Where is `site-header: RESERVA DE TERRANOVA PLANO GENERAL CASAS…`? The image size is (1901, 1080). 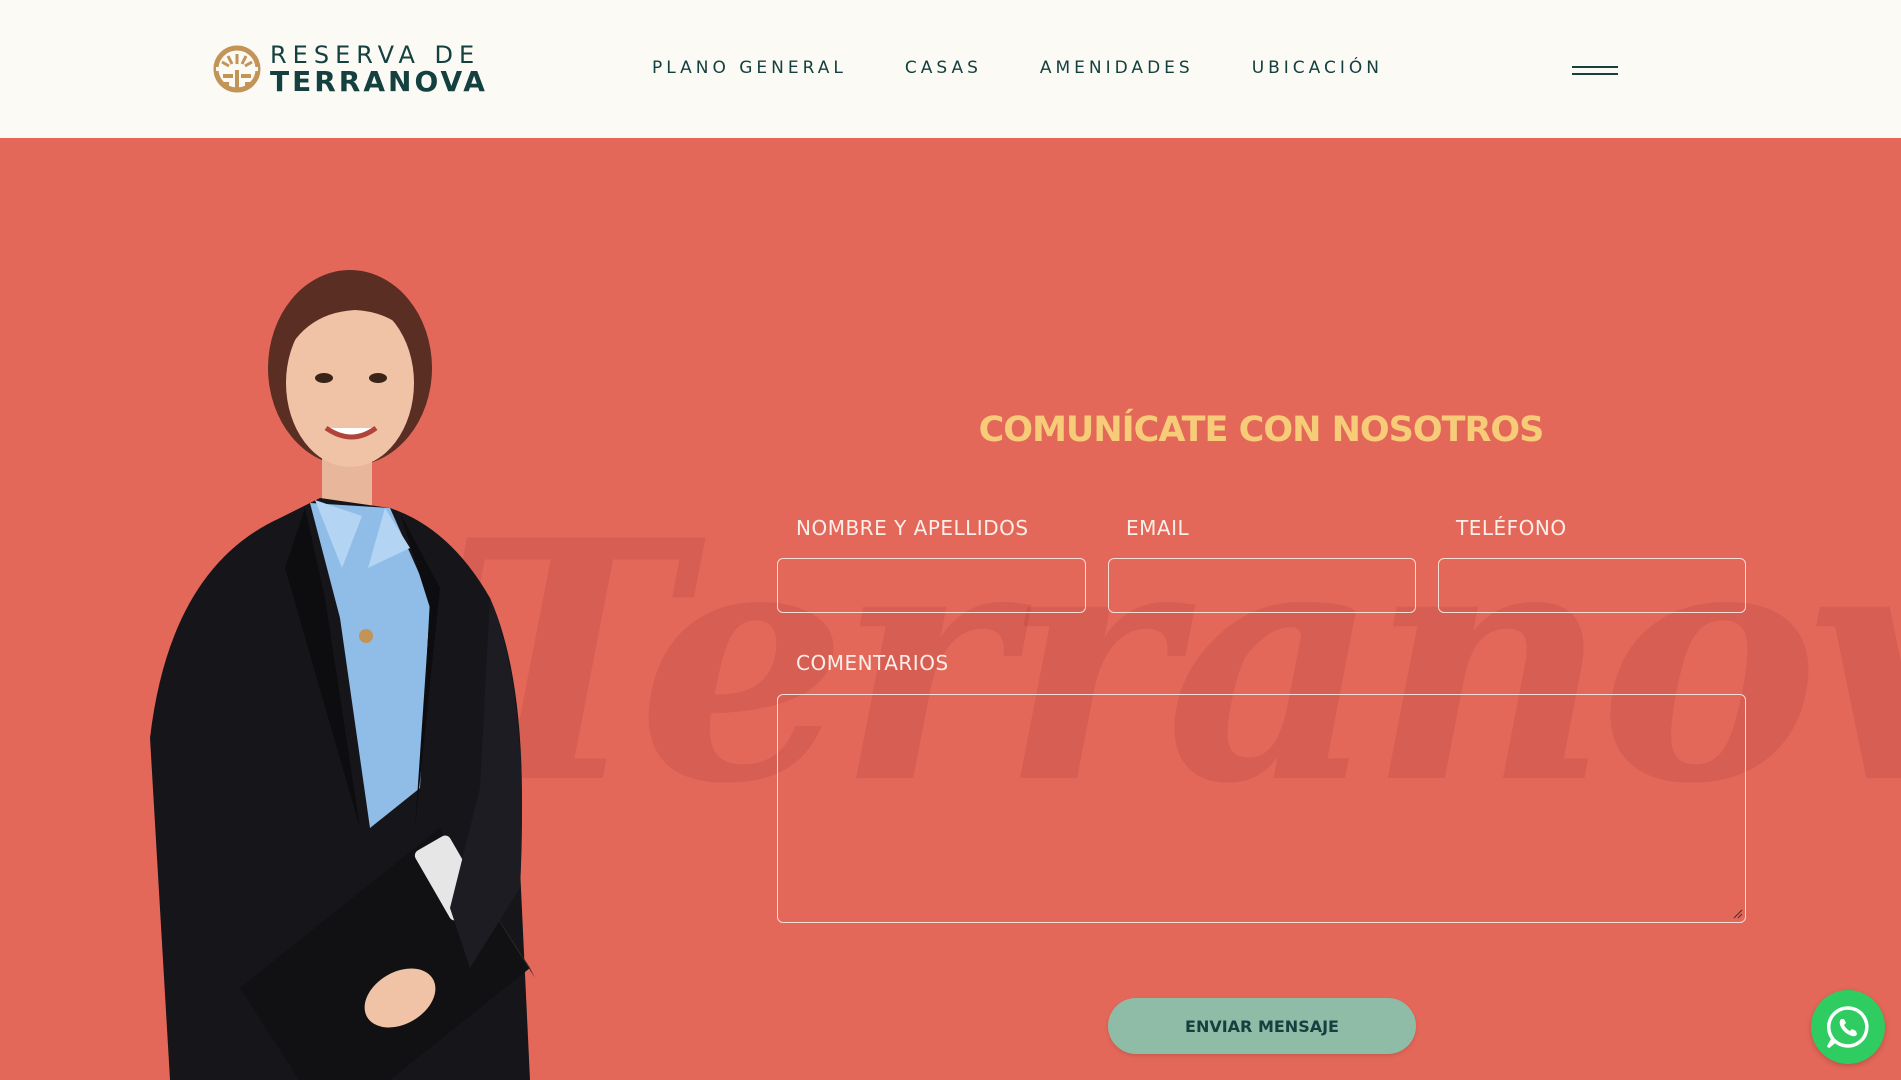
site-header: RESERVA DE TERRANOVA PLANO GENERAL CASAS… is located at coordinates (950, 69).